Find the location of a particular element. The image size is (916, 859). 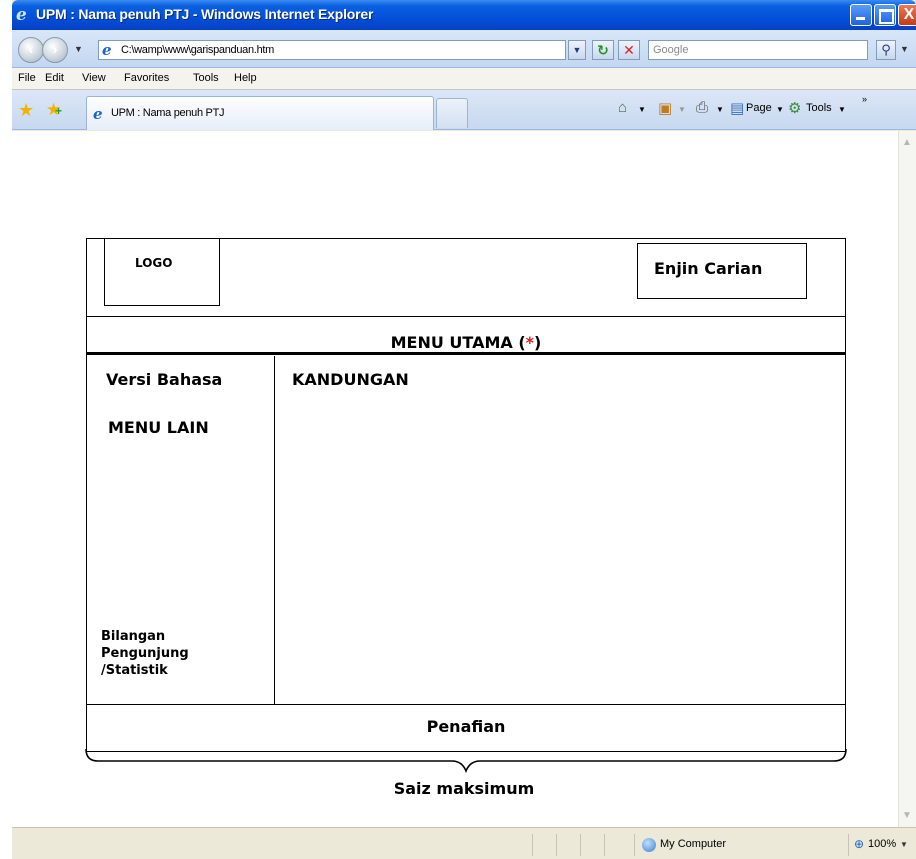

width-brace is located at coordinates (466, 761).